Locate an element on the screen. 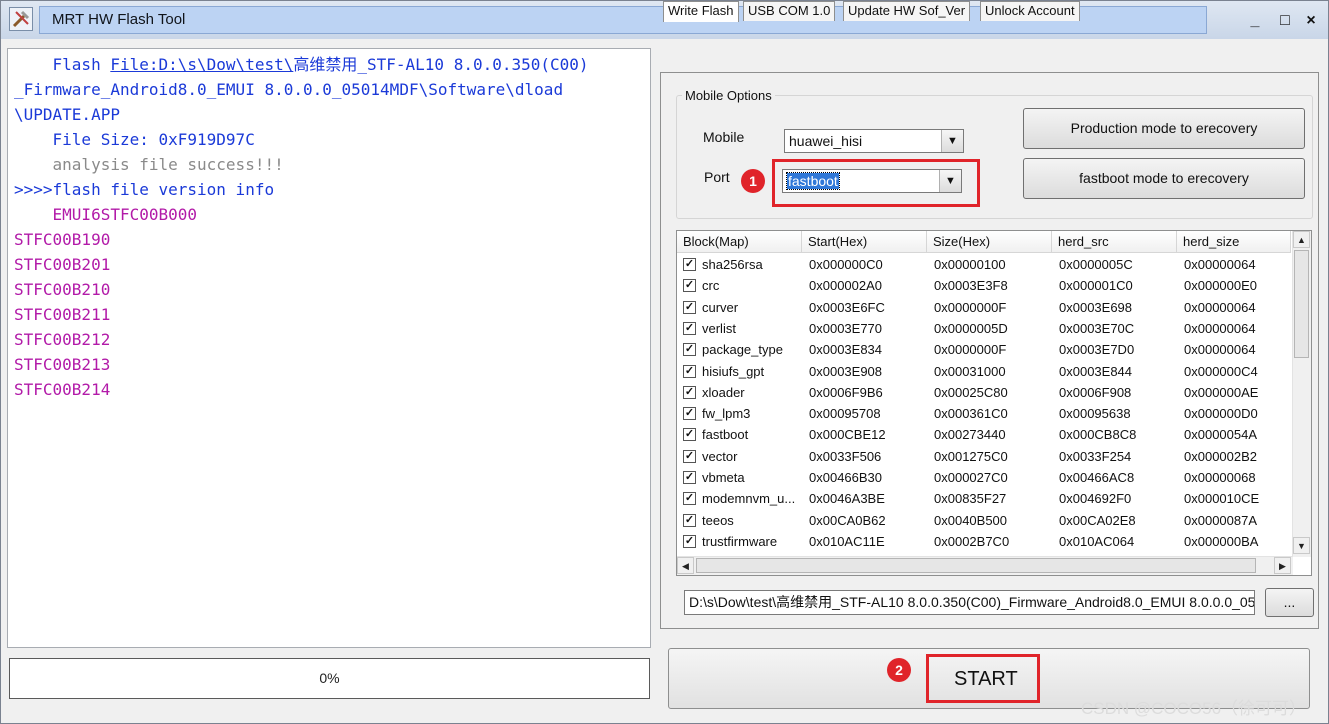  table-cell-block: ✓ trustfirmware is located at coordinates (739, 541).